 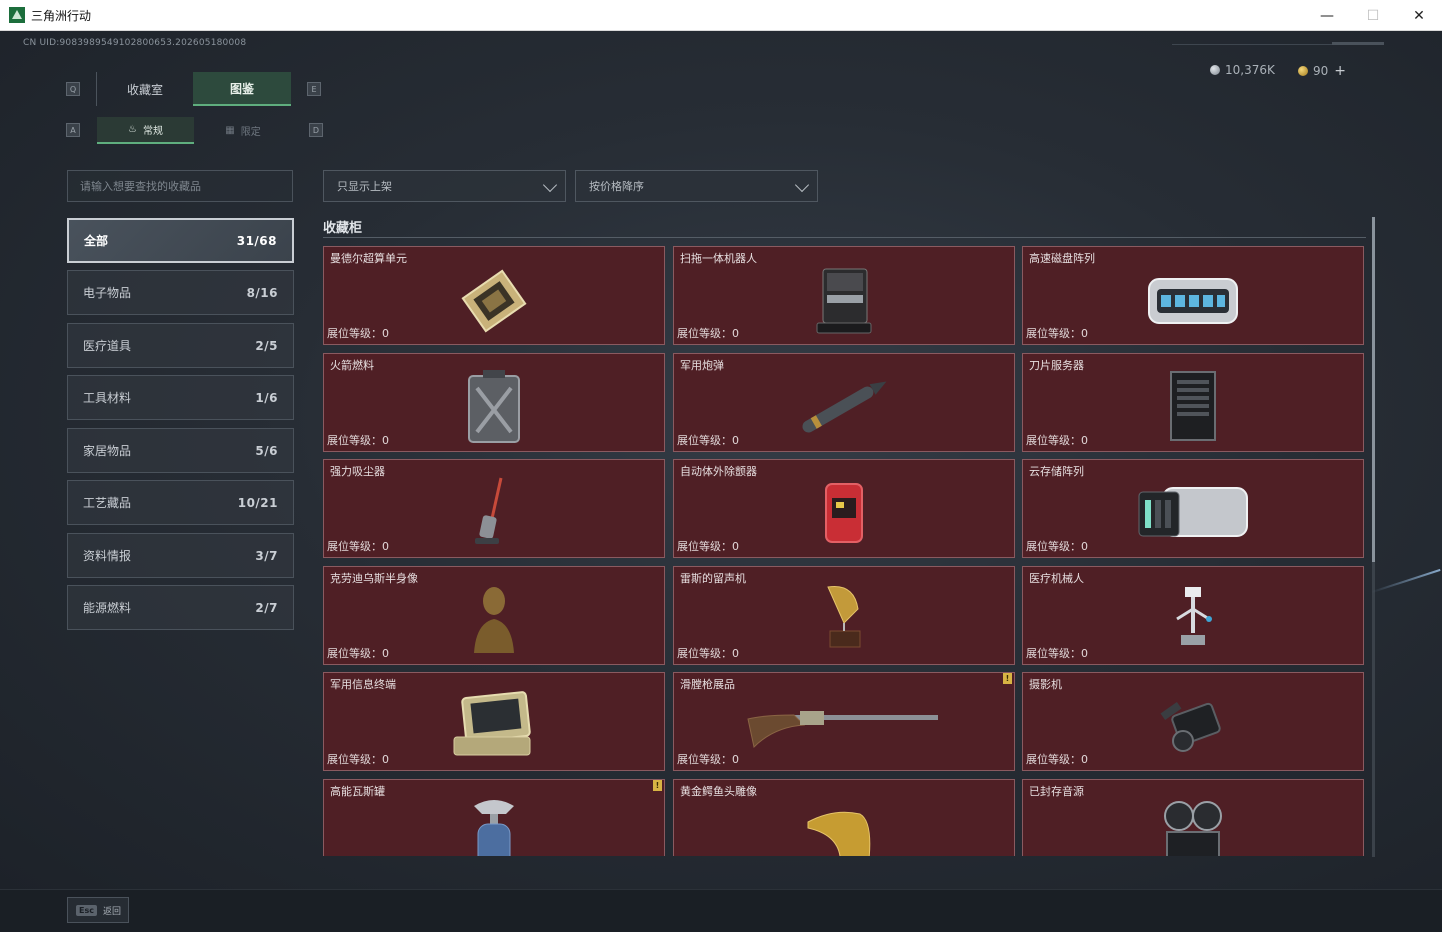 I want to click on category-label: 工具材料, so click(x=107, y=398).